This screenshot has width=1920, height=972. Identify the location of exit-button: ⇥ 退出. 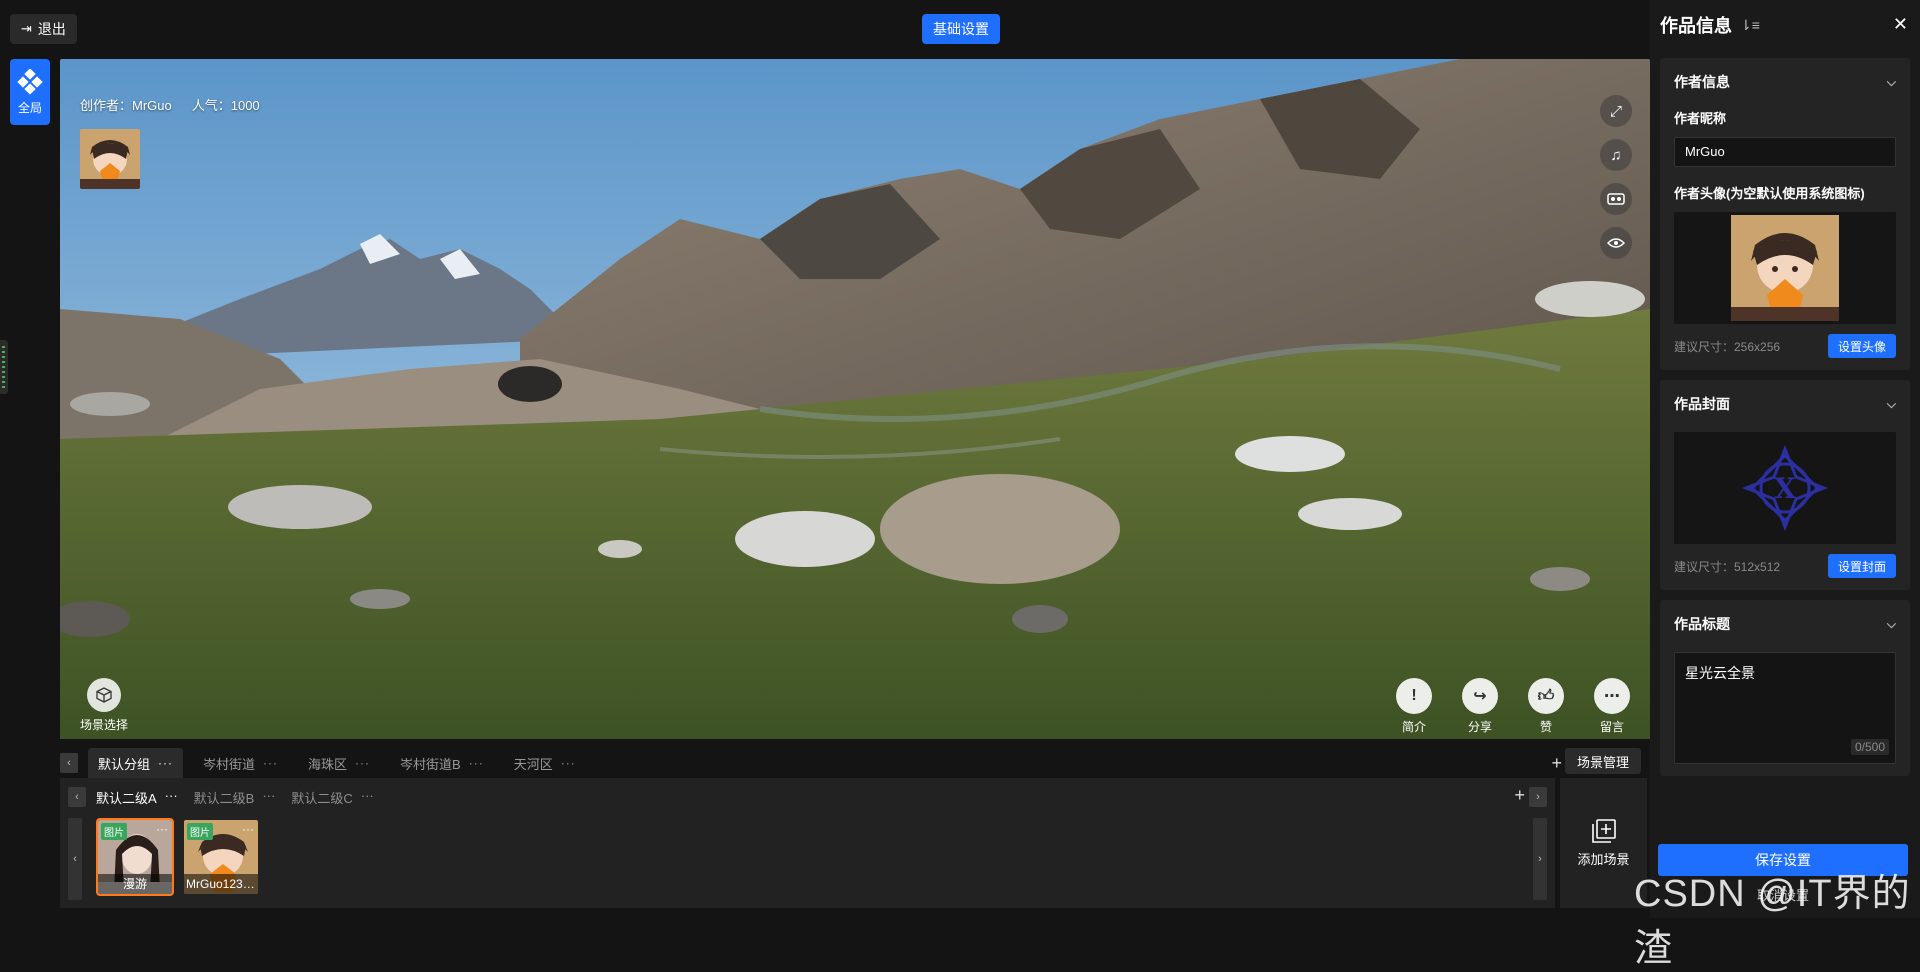
(43, 29).